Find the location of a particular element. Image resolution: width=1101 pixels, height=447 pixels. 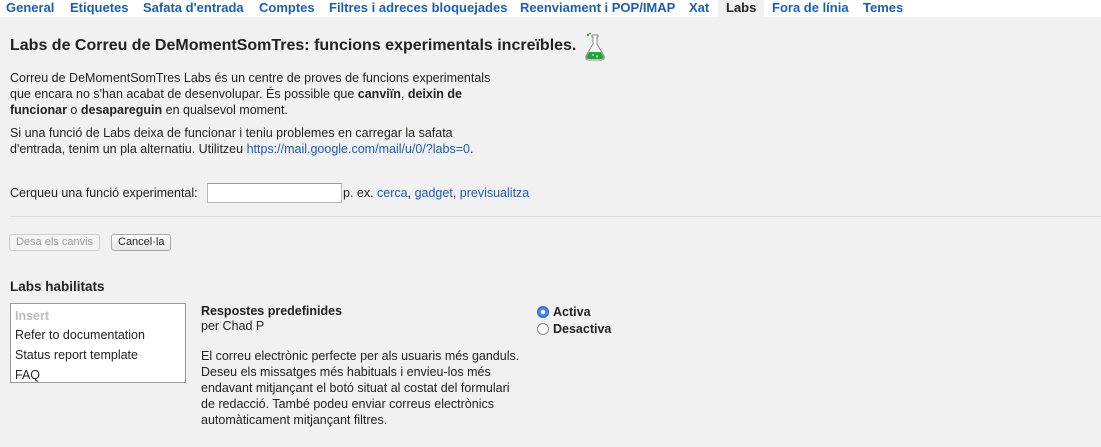

radio-enable: Activa is located at coordinates (564, 312).